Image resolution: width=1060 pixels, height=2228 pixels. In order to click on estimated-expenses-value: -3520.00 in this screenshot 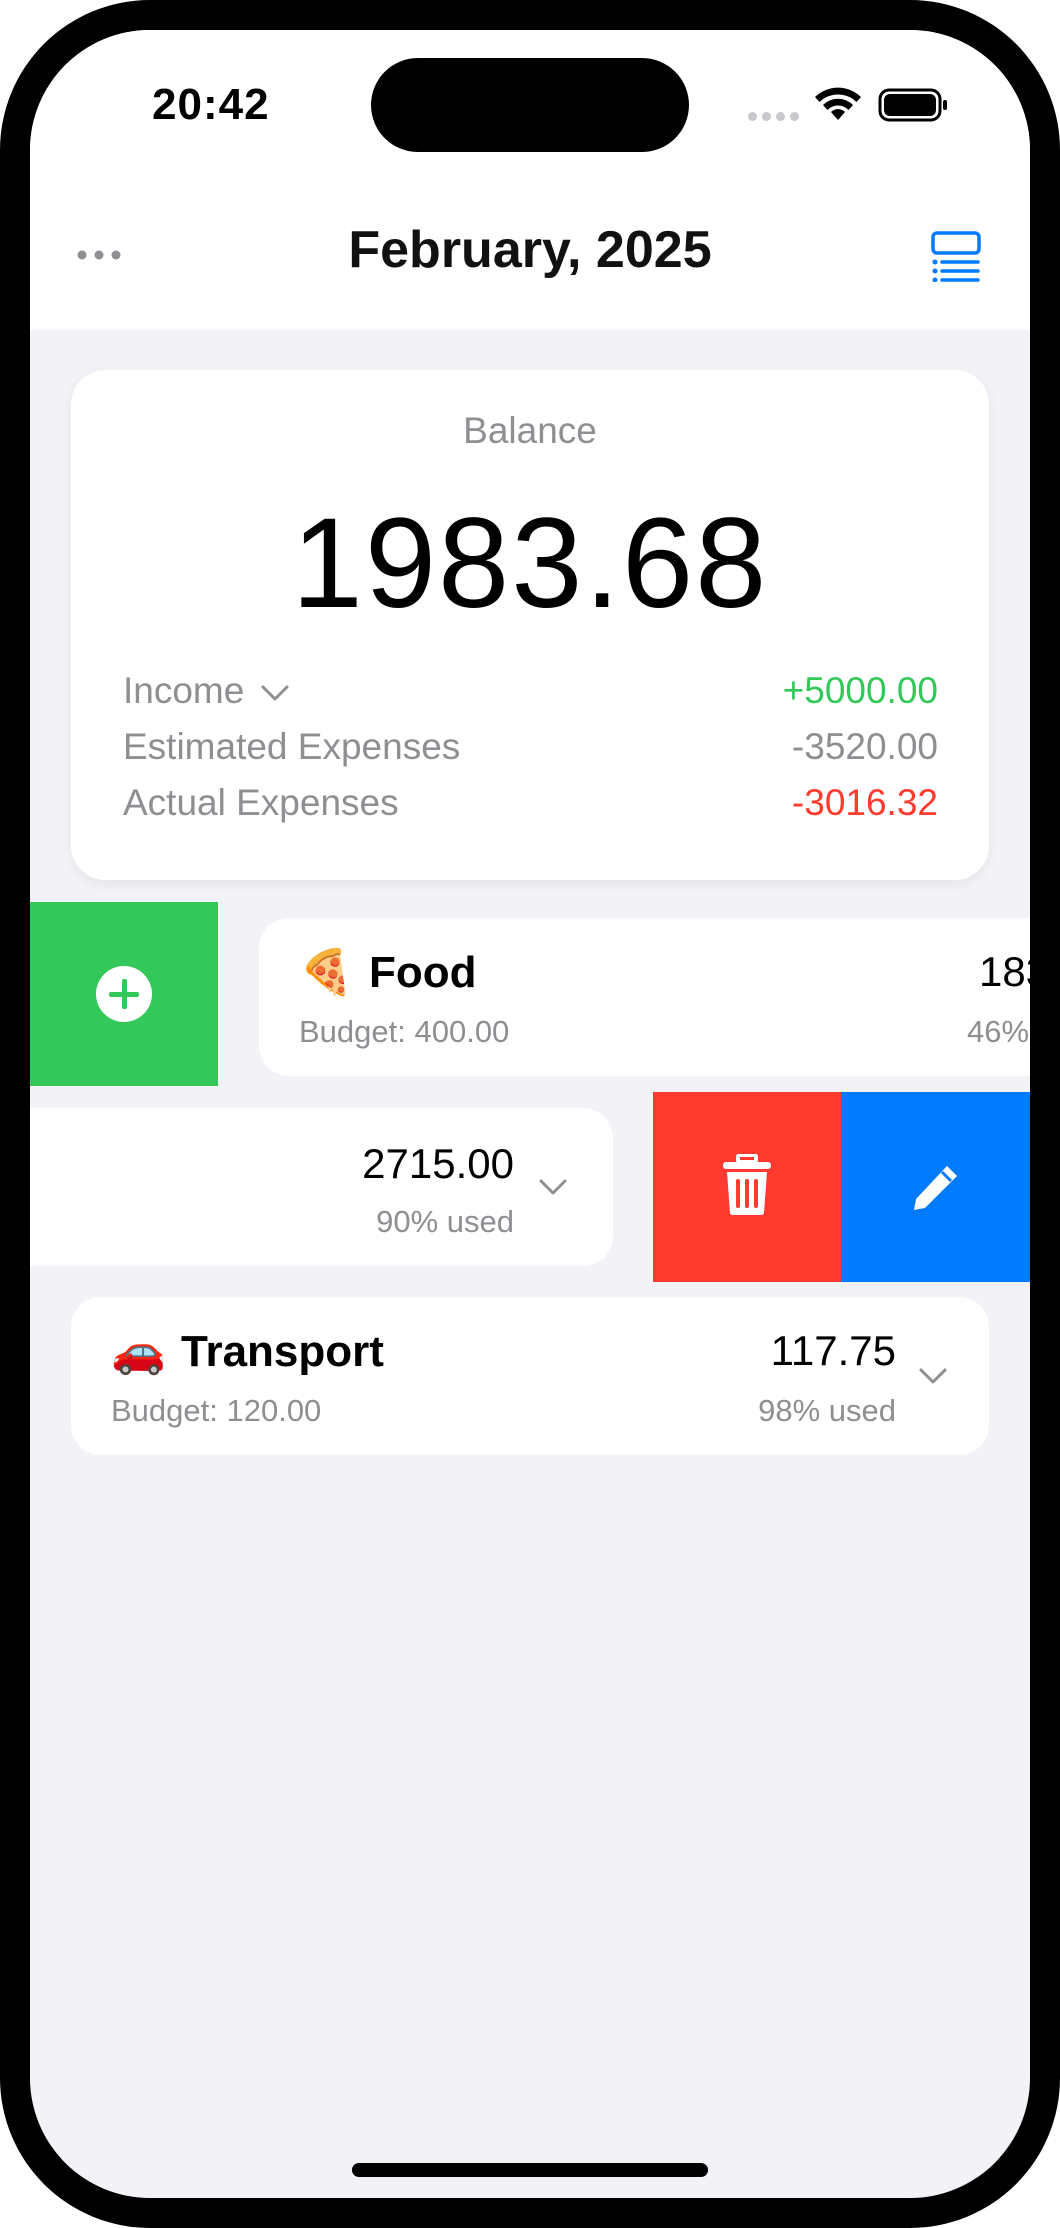, I will do `click(864, 746)`.